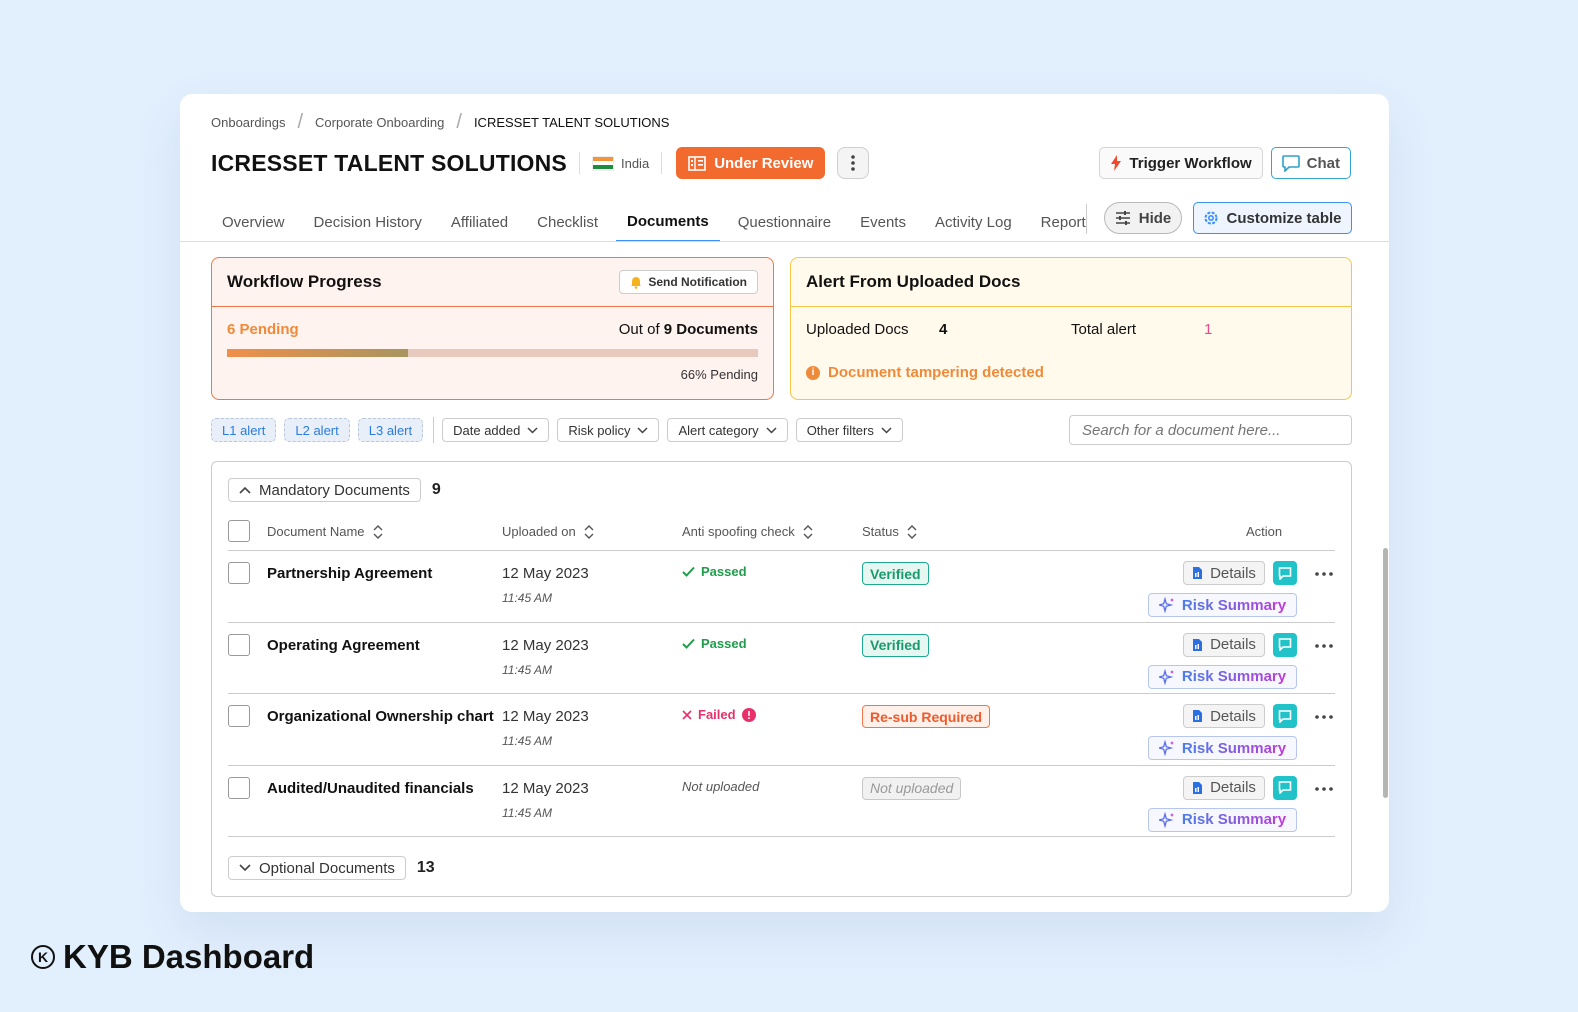  Describe the element at coordinates (1210, 430) in the screenshot. I see `document-search-input` at that location.